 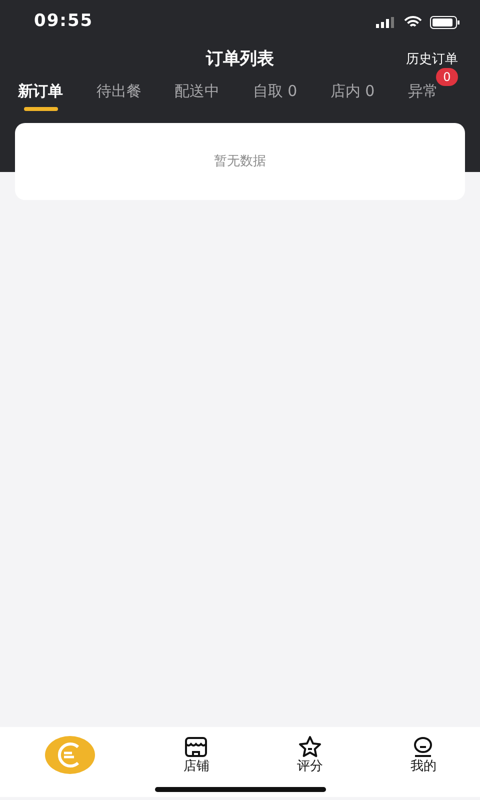 What do you see at coordinates (352, 95) in the screenshot?
I see `order-tab: 店内 0` at bounding box center [352, 95].